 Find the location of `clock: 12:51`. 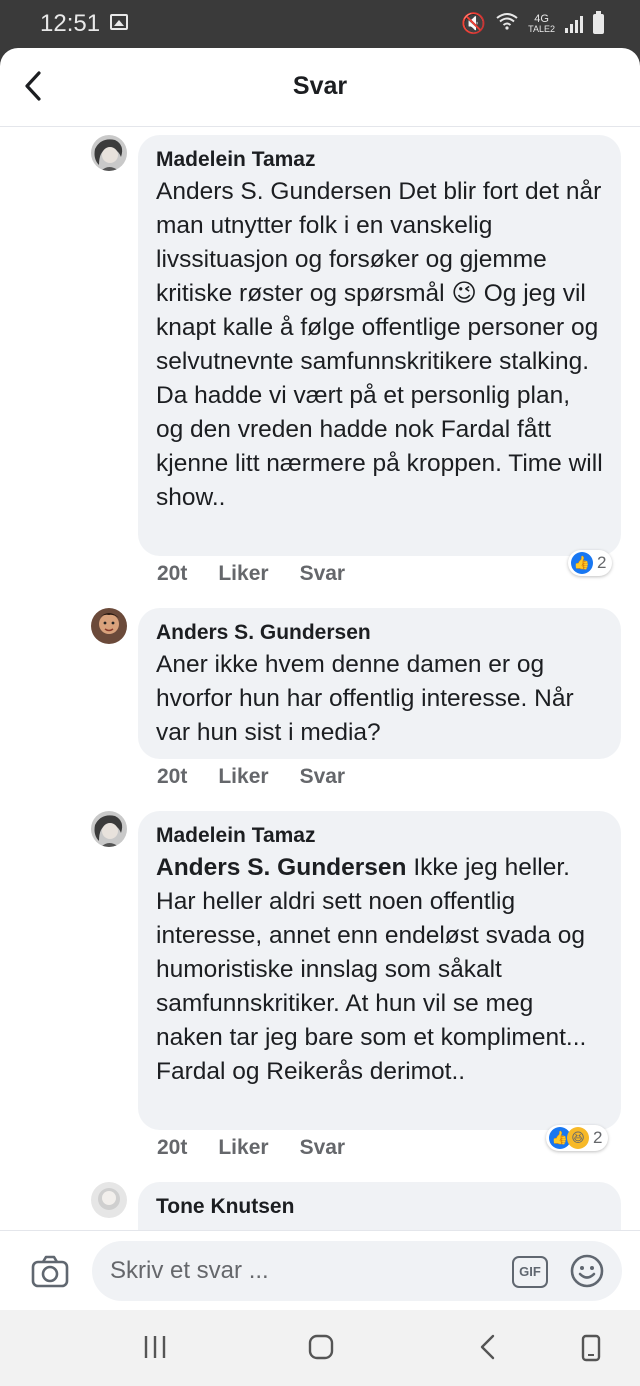

clock: 12:51 is located at coordinates (70, 23).